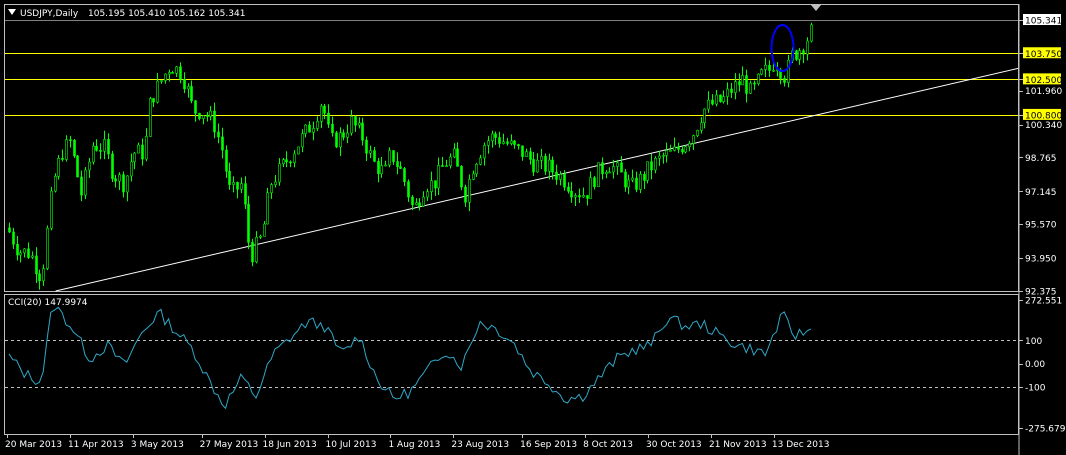  What do you see at coordinates (816, 8) in the screenshot?
I see `shift-marker-icon` at bounding box center [816, 8].